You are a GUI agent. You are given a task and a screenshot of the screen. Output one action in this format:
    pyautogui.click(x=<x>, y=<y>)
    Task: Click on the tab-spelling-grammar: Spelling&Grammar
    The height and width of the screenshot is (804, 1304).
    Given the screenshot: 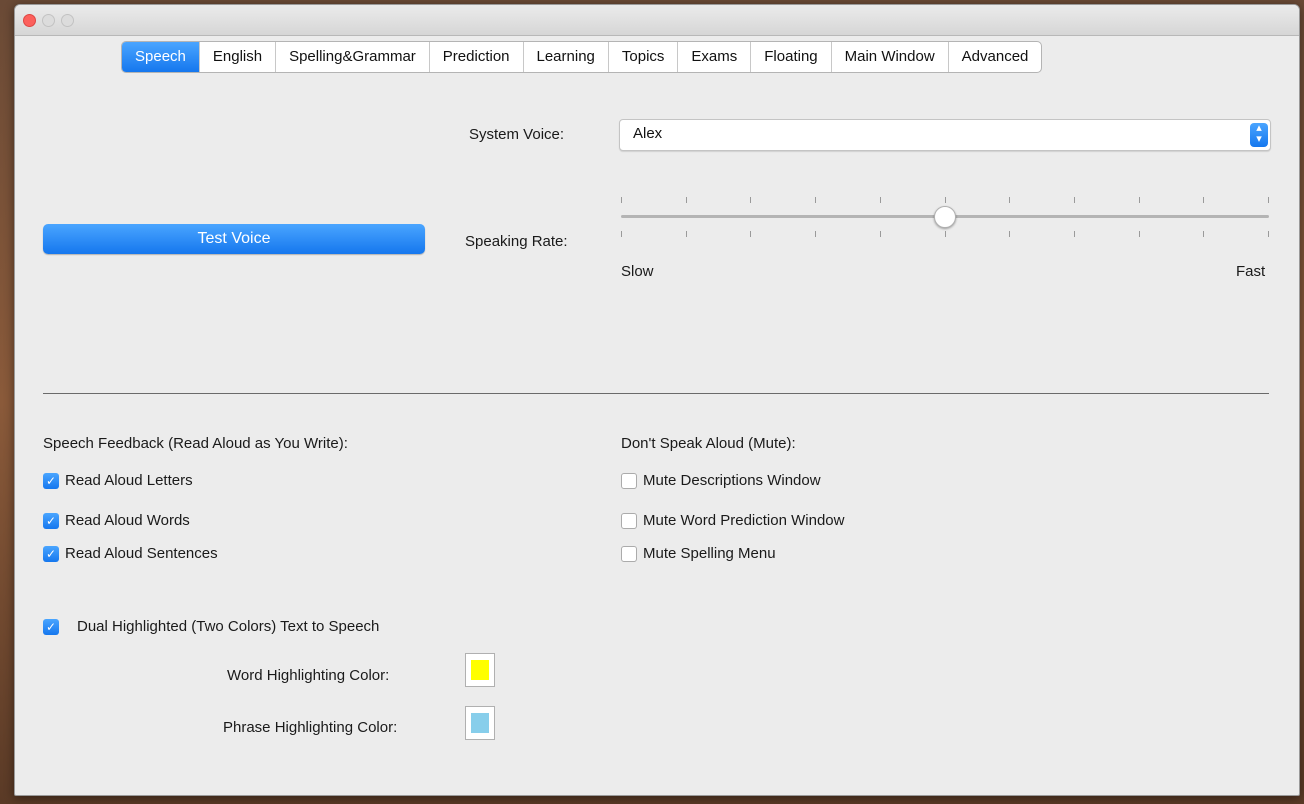 What is the action you would take?
    pyautogui.click(x=353, y=57)
    